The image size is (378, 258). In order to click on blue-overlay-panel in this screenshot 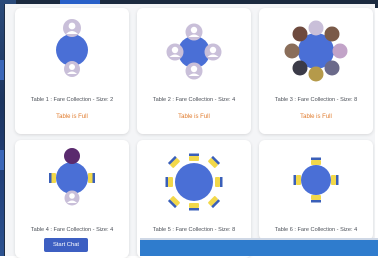, I will do `click(259, 248)`.